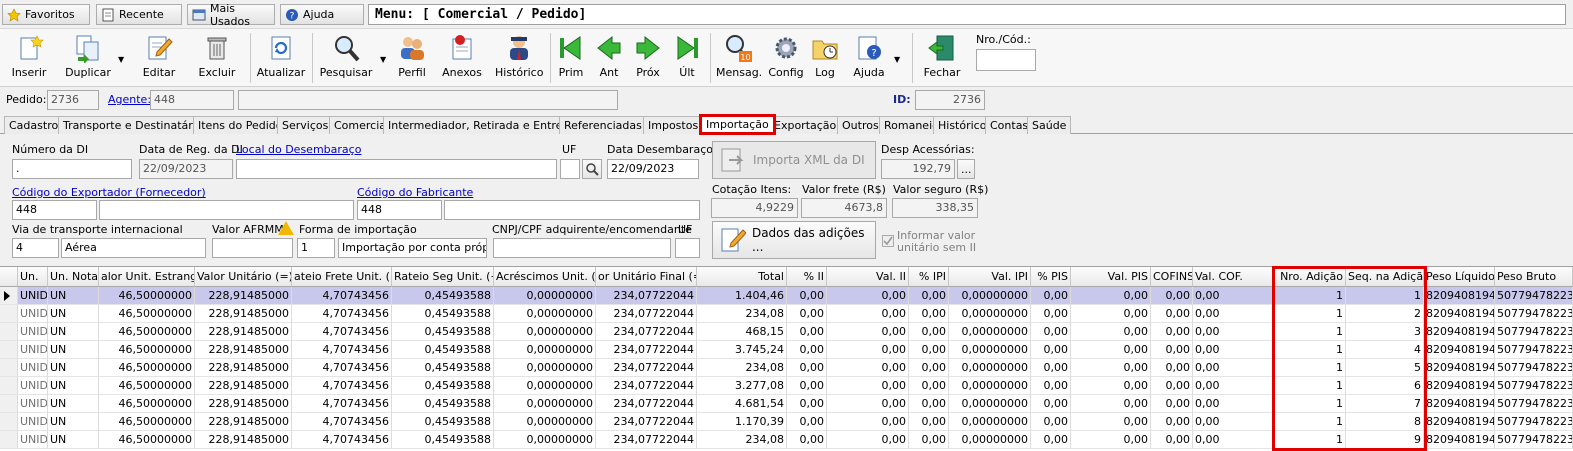 This screenshot has height=451, width=1573. I want to click on ajuda-top-button: ? Ajuda, so click(322, 14).